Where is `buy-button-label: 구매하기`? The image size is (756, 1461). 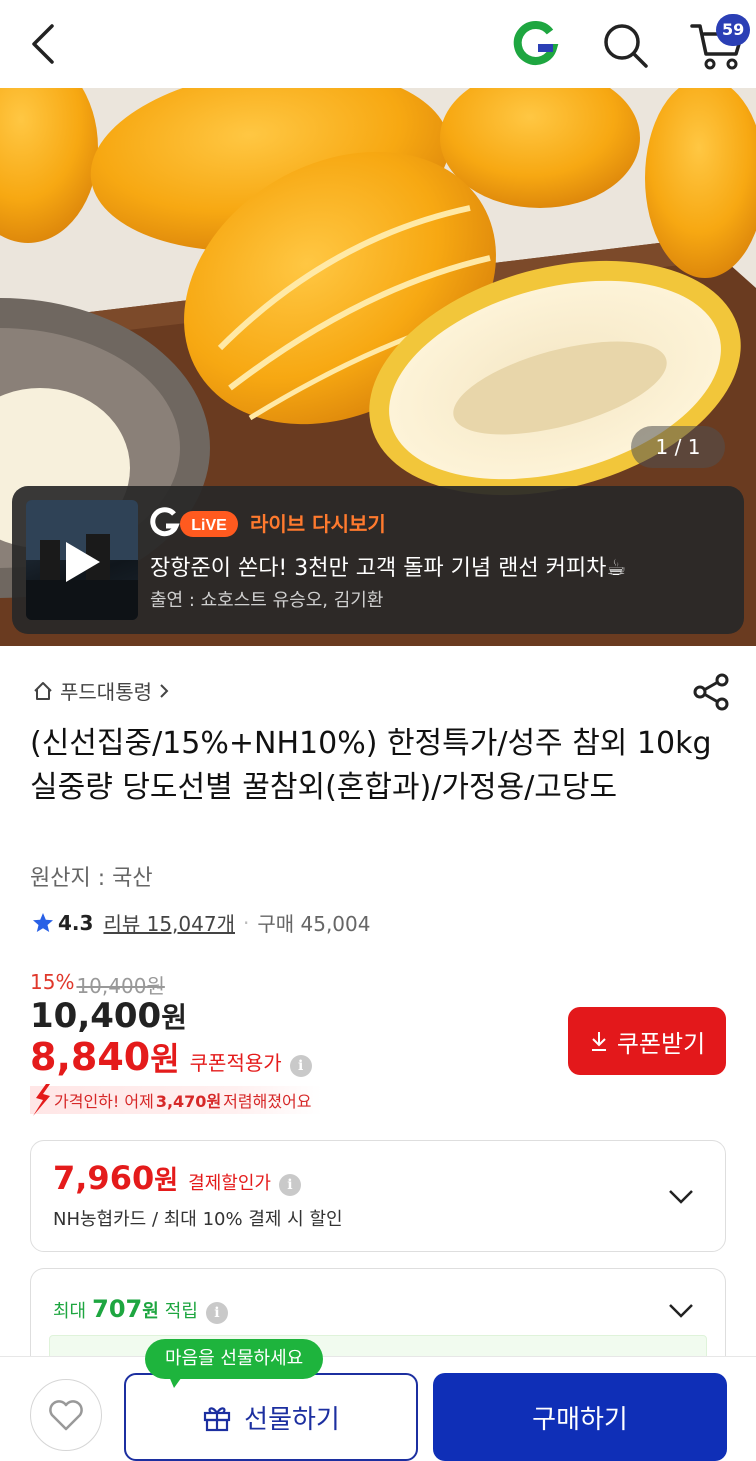
buy-button-label: 구매하기 is located at coordinates (580, 1419).